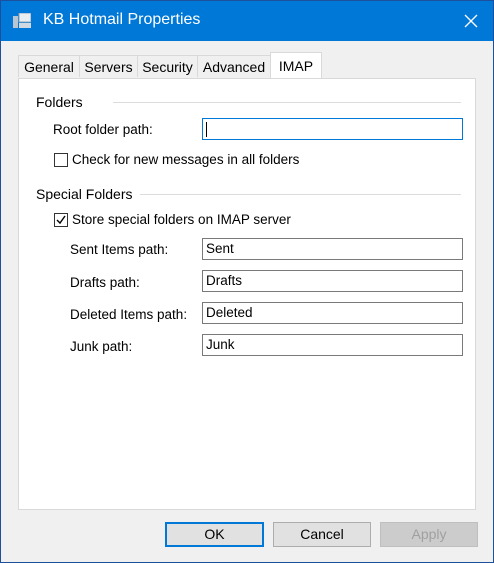  What do you see at coordinates (108, 66) in the screenshot?
I see `tab-servers: Servers` at bounding box center [108, 66].